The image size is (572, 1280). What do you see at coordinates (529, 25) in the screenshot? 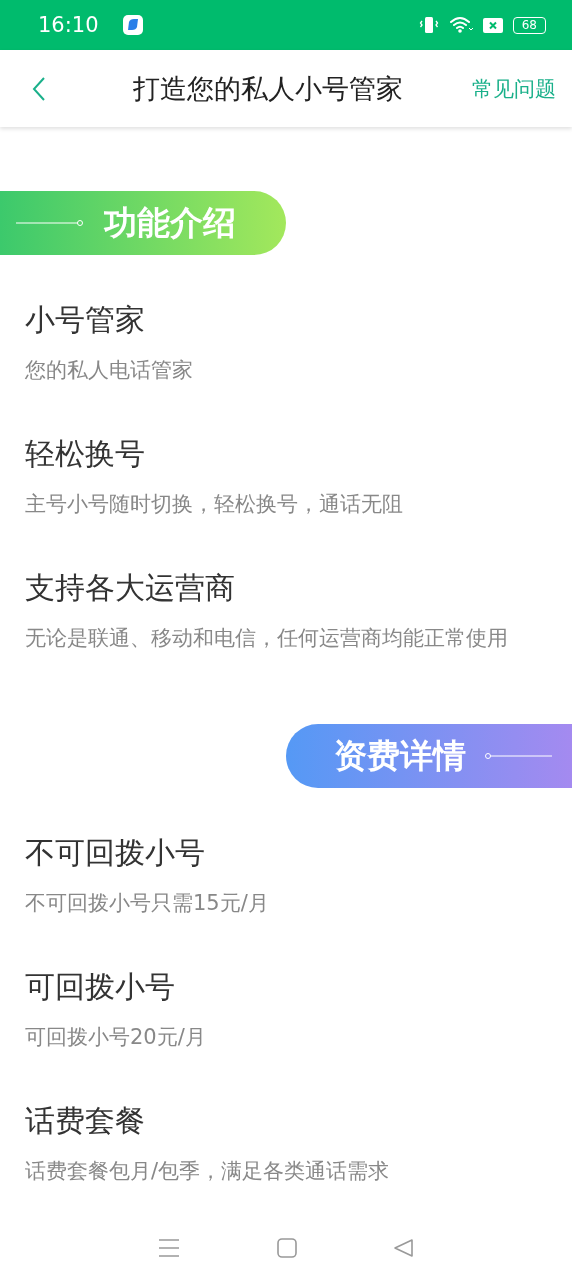
I see `battery-indicator: 68` at bounding box center [529, 25].